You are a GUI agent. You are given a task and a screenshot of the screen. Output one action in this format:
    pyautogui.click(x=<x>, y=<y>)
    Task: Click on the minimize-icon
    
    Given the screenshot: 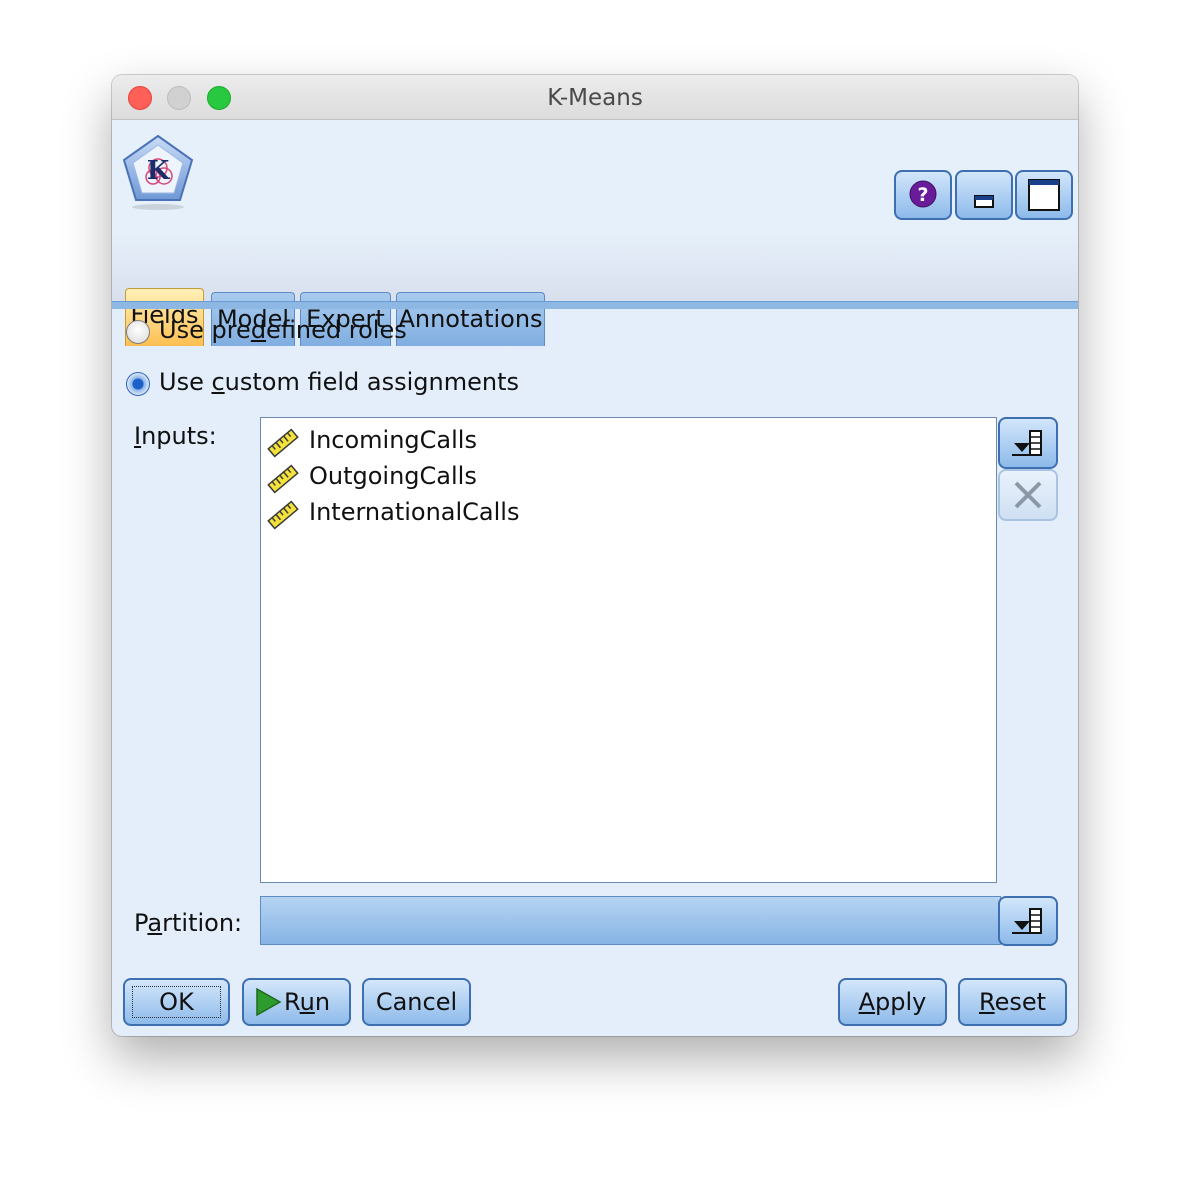 What is the action you would take?
    pyautogui.click(x=984, y=201)
    